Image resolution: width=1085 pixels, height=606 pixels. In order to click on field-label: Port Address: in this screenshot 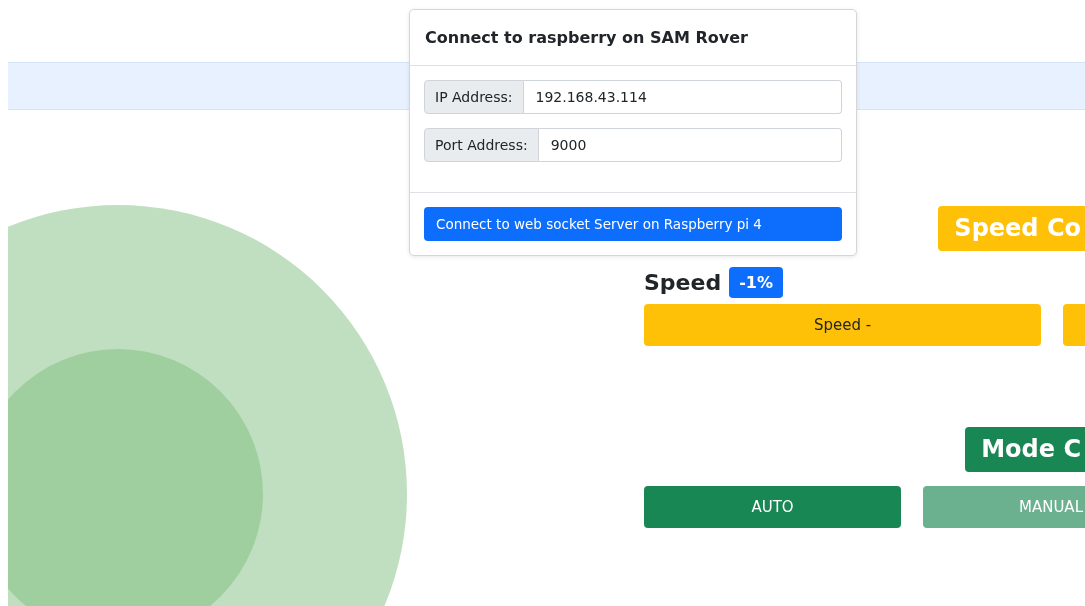, I will do `click(481, 145)`.